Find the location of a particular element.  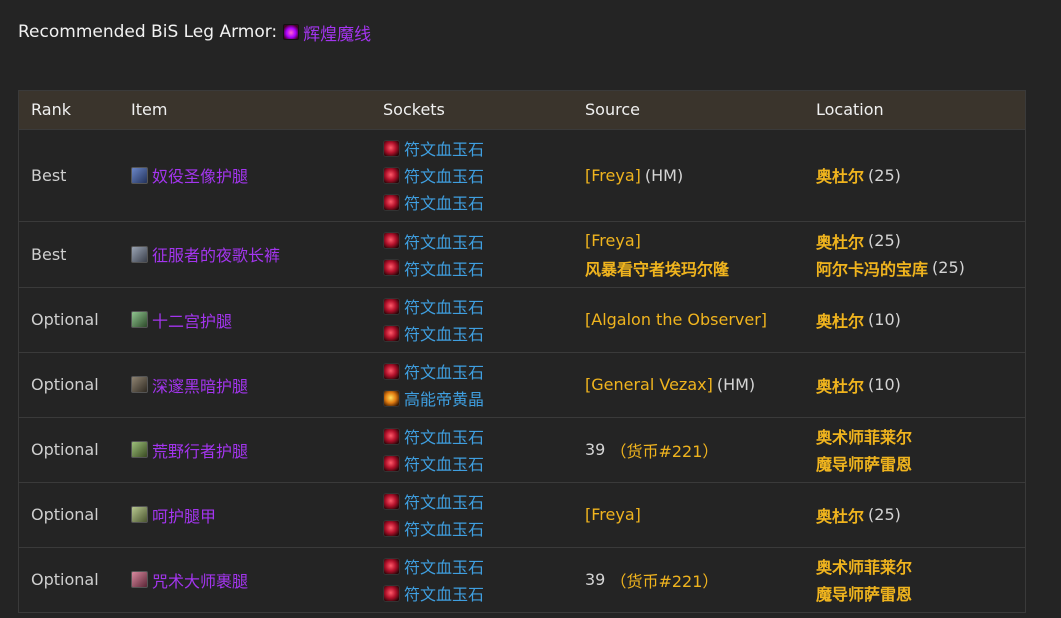

source-npc-link: [Algalon the Observer] is located at coordinates (676, 319).